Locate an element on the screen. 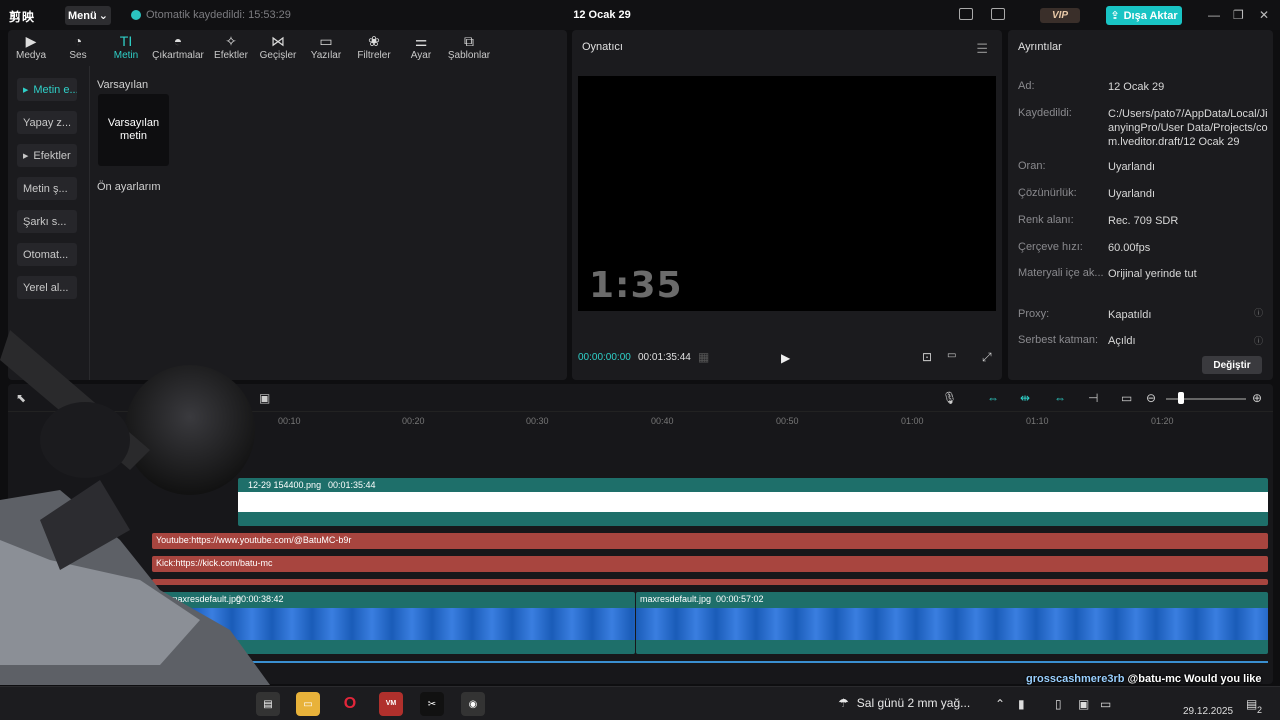 The image size is (1280, 720). minimize-icon: — is located at coordinates (1214, 15).